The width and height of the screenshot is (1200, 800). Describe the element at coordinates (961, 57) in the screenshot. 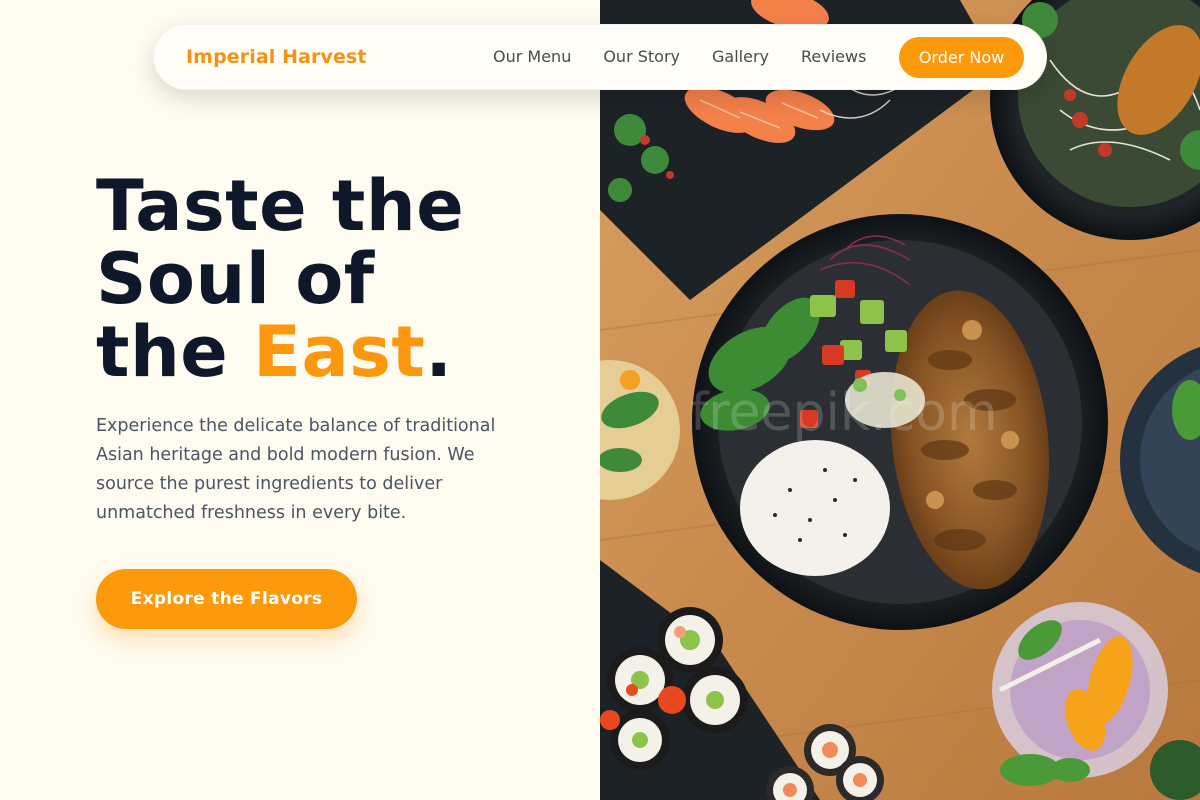

I see `order-now-button: Order Now` at that location.